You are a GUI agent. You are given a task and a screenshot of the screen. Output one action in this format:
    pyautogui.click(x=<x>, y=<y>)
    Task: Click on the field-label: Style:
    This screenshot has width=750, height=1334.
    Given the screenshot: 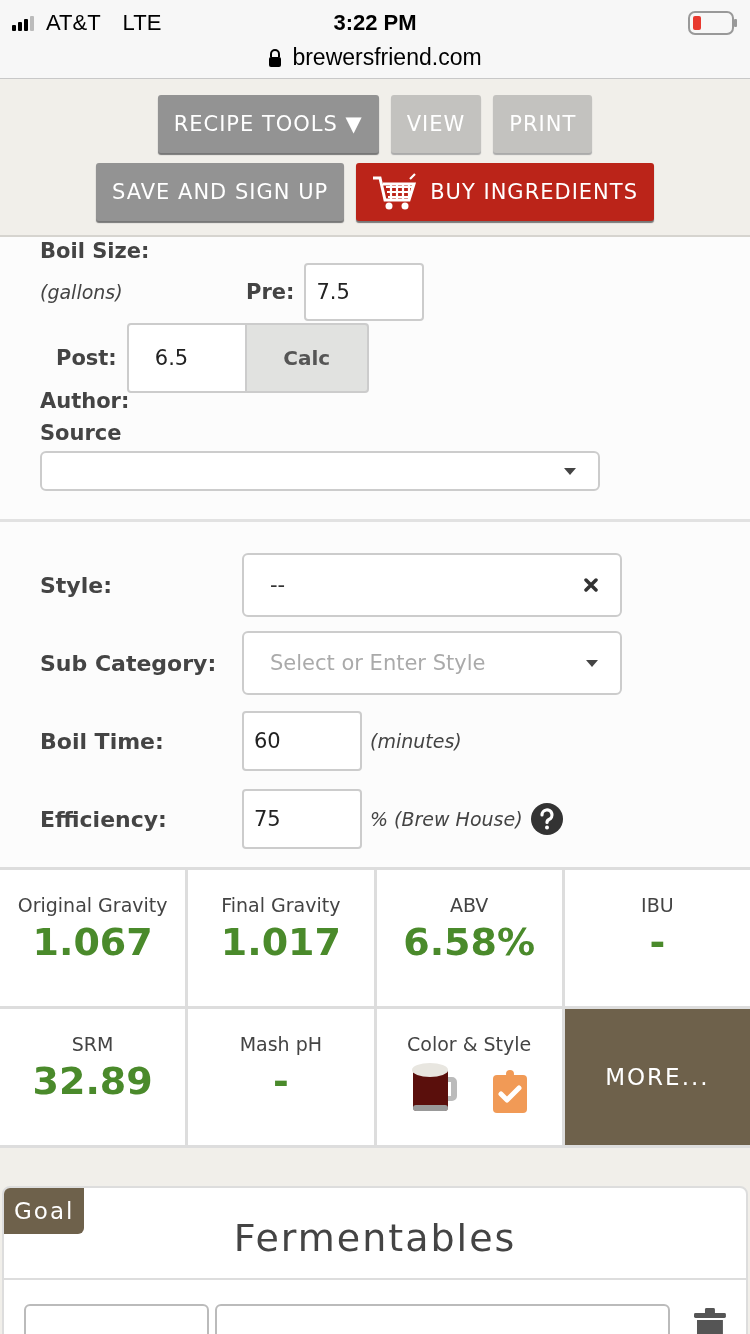 What is the action you would take?
    pyautogui.click(x=76, y=585)
    